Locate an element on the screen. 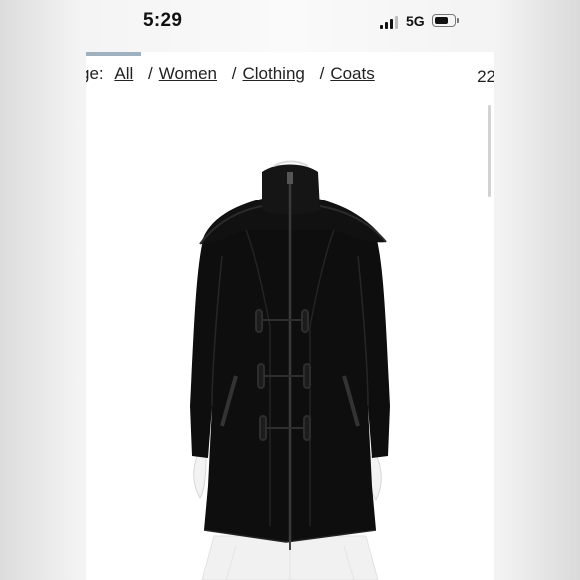 The width and height of the screenshot is (580, 580). status-time: 5:29 is located at coordinates (163, 20).